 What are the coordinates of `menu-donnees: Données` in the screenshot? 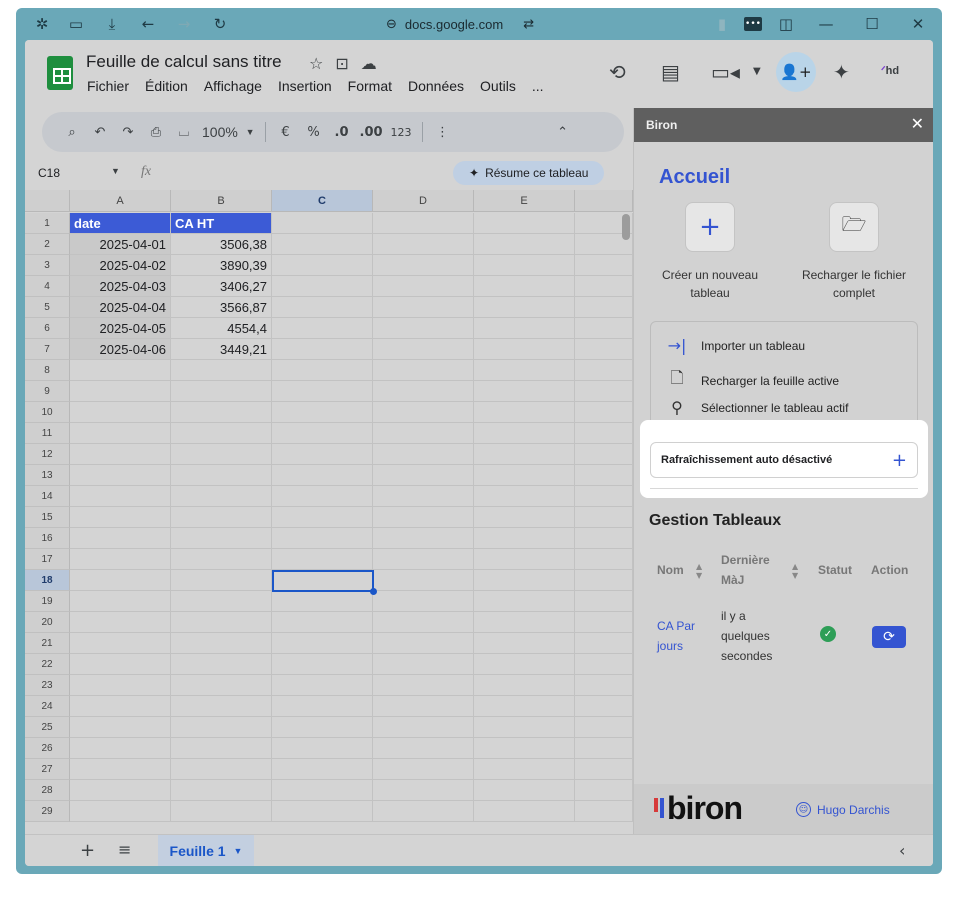 It's located at (436, 86).